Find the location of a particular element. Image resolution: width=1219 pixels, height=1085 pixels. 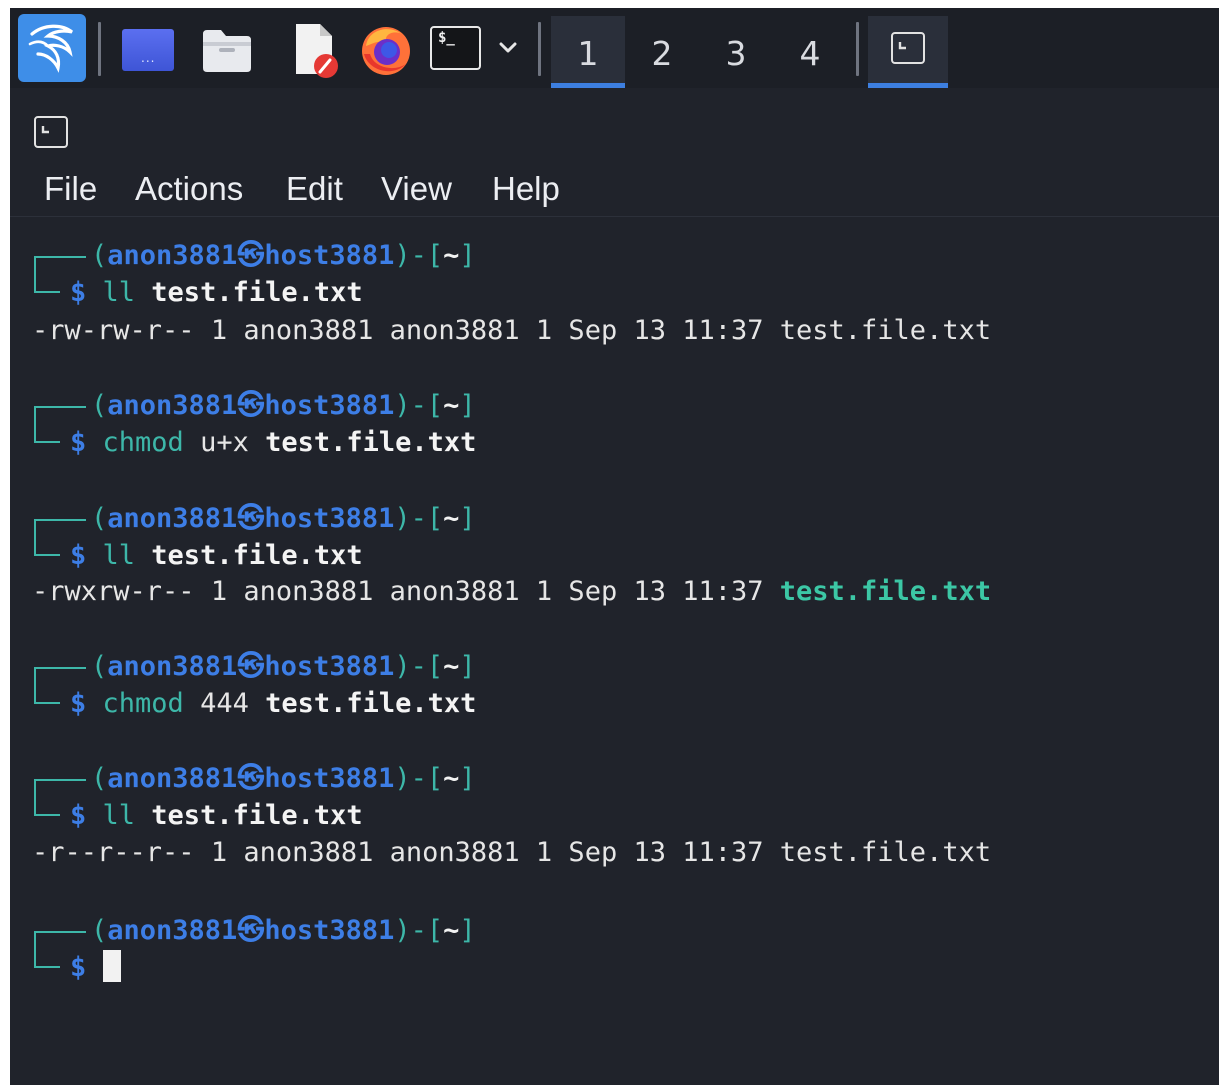

workspace-label: 1 is located at coordinates (588, 53).